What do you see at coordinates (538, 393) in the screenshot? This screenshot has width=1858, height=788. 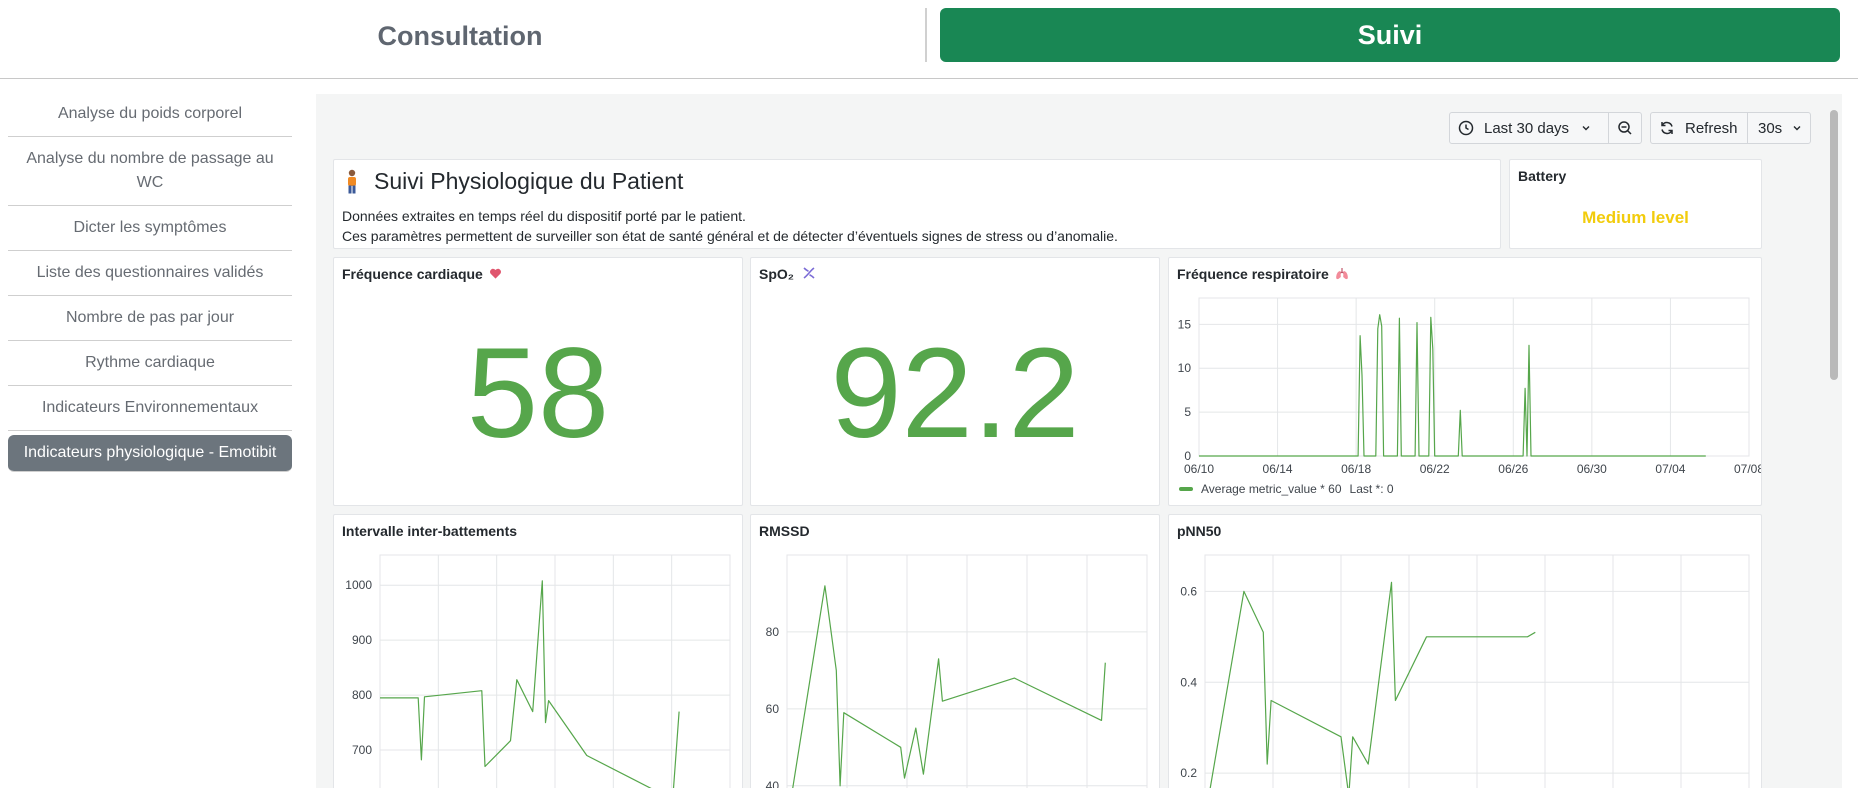 I see `heart-rate-value: 58` at bounding box center [538, 393].